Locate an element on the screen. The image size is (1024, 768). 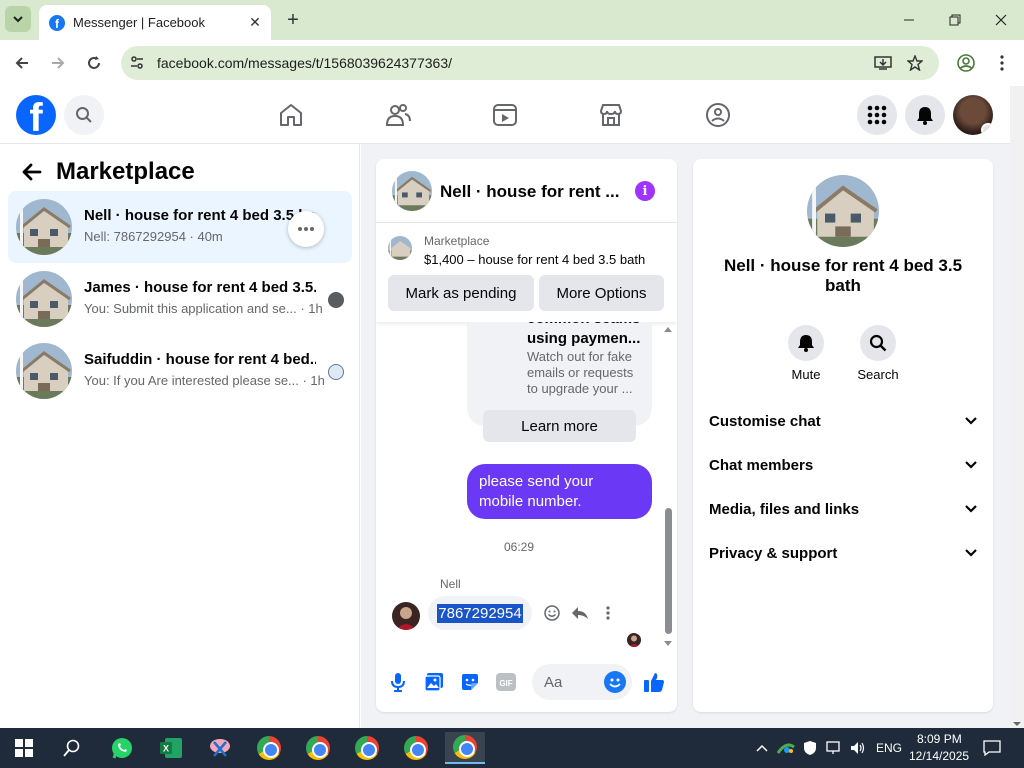
security-tray is located at coordinates (810, 748).